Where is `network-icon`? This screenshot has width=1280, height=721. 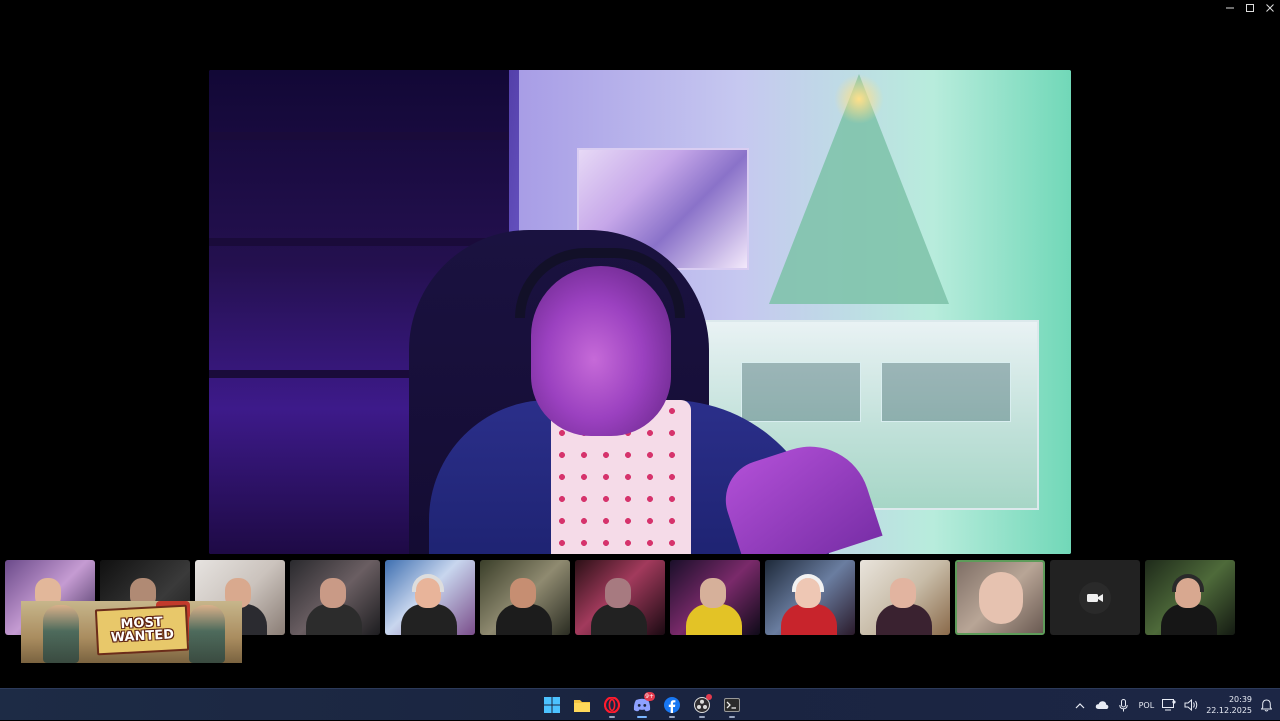
network-icon is located at coordinates (1169, 705).